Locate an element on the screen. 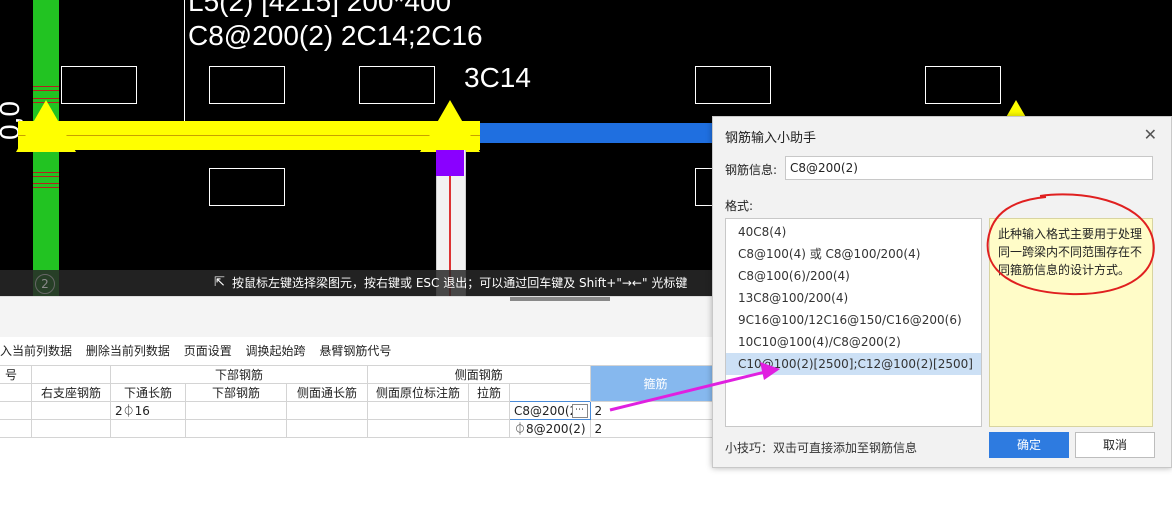  tip-text: 小技巧：双击可直接添加至钢筋信息 is located at coordinates (821, 448).